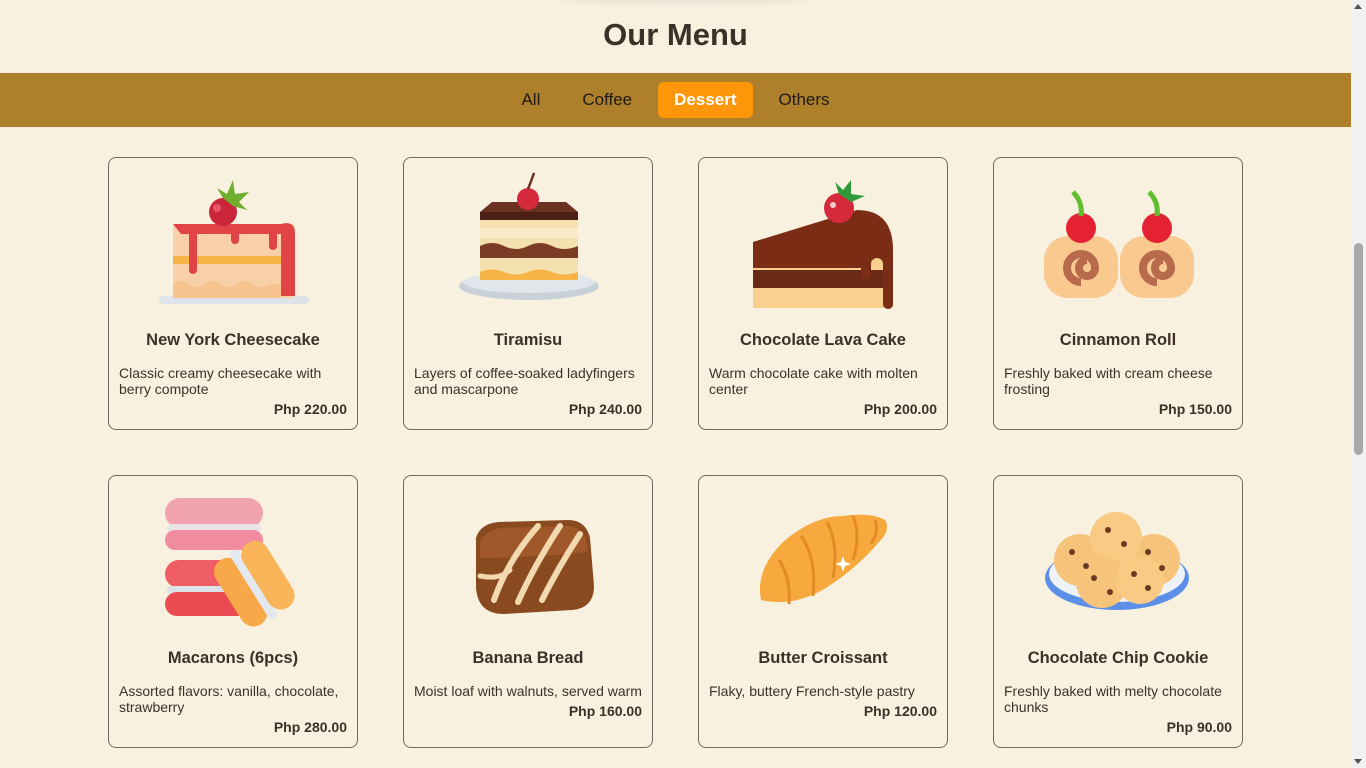  Describe the element at coordinates (1119, 242) in the screenshot. I see `cinnamon-roll-icon` at that location.